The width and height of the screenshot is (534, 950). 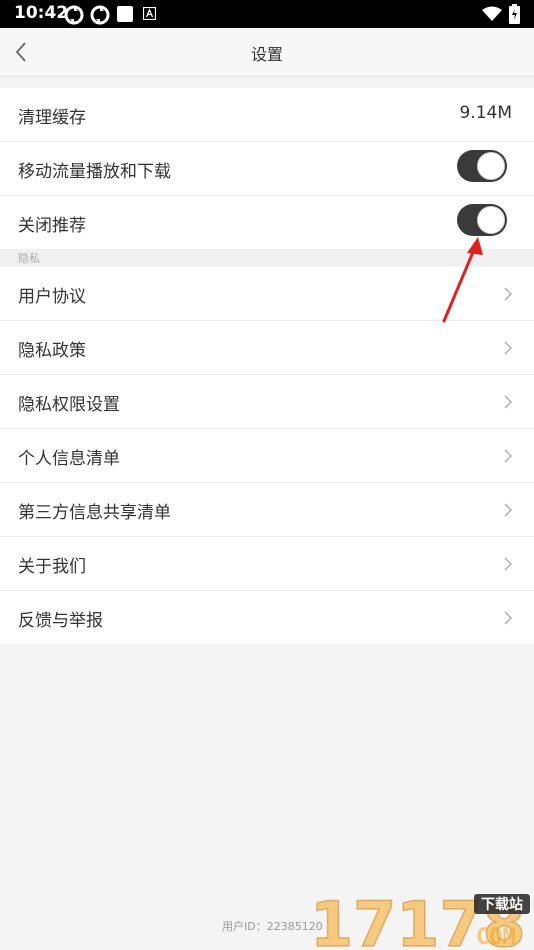 What do you see at coordinates (267, 348) in the screenshot?
I see `privacy-policy-row: 隐私政策` at bounding box center [267, 348].